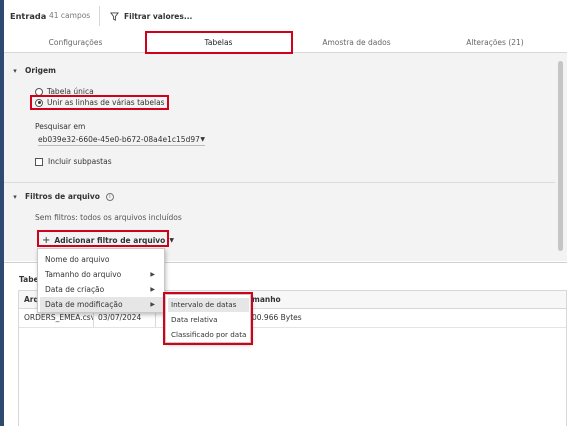 Image resolution: width=567 pixels, height=426 pixels. I want to click on file-filters-section-header: ▾ Filtros de arquivo i, so click(62, 196).